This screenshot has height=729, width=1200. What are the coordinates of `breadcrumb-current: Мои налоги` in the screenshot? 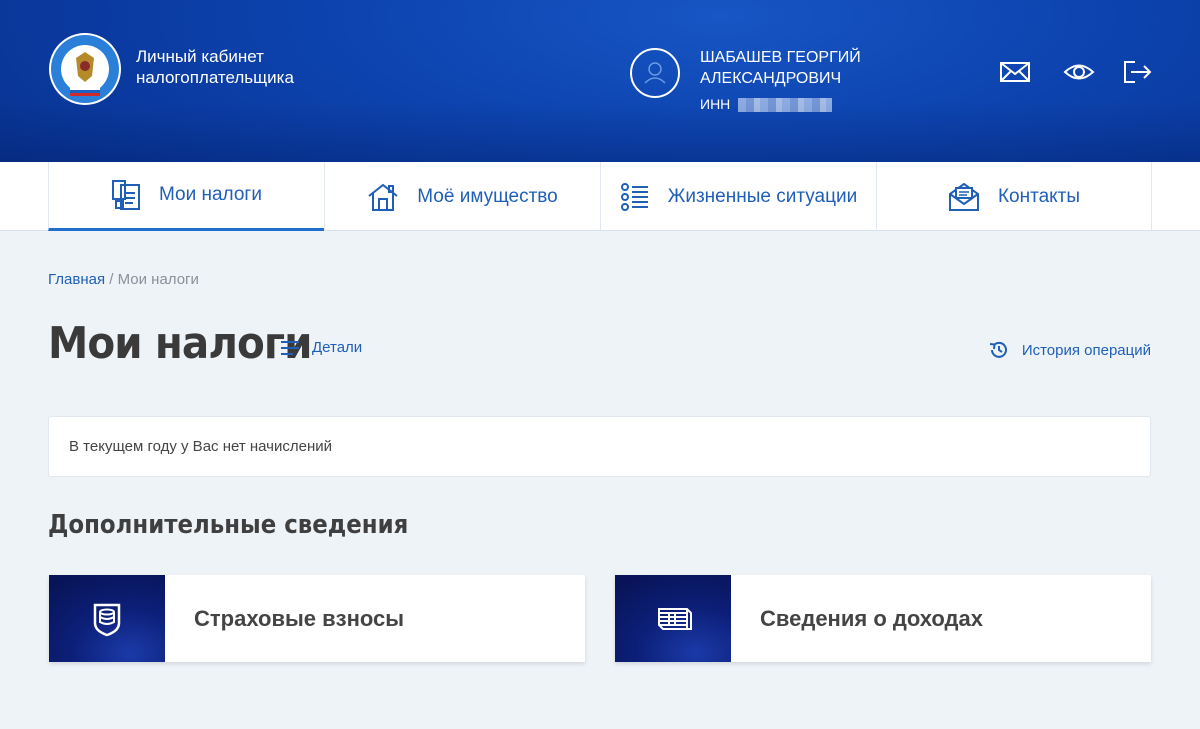 It's located at (158, 279).